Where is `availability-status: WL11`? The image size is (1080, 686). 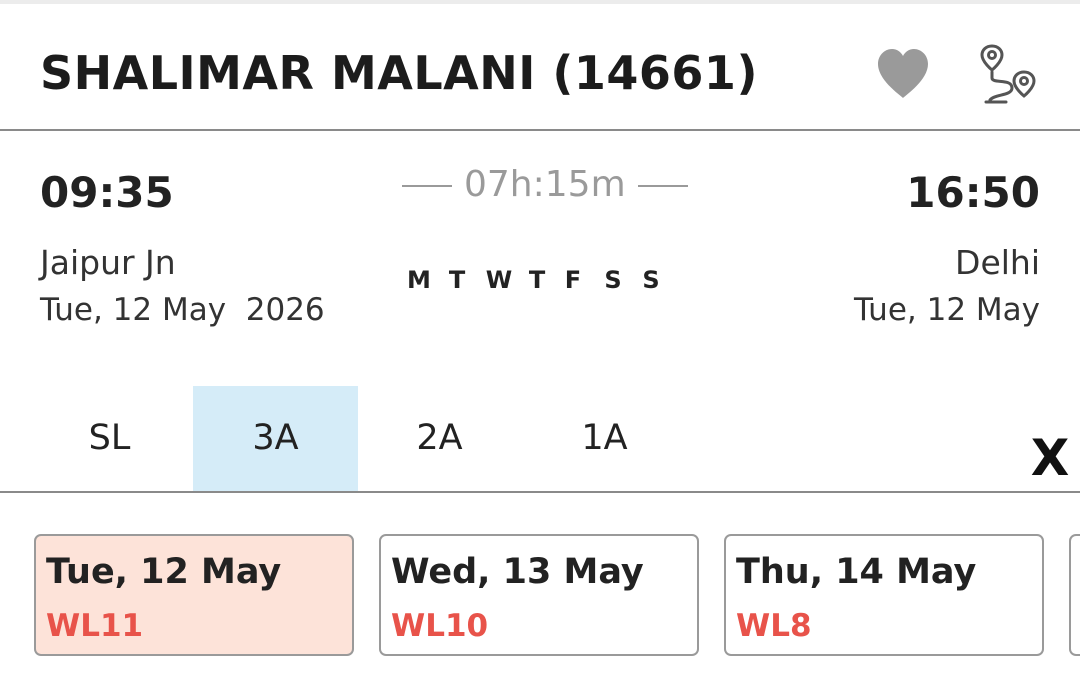
availability-status: WL11 is located at coordinates (95, 626).